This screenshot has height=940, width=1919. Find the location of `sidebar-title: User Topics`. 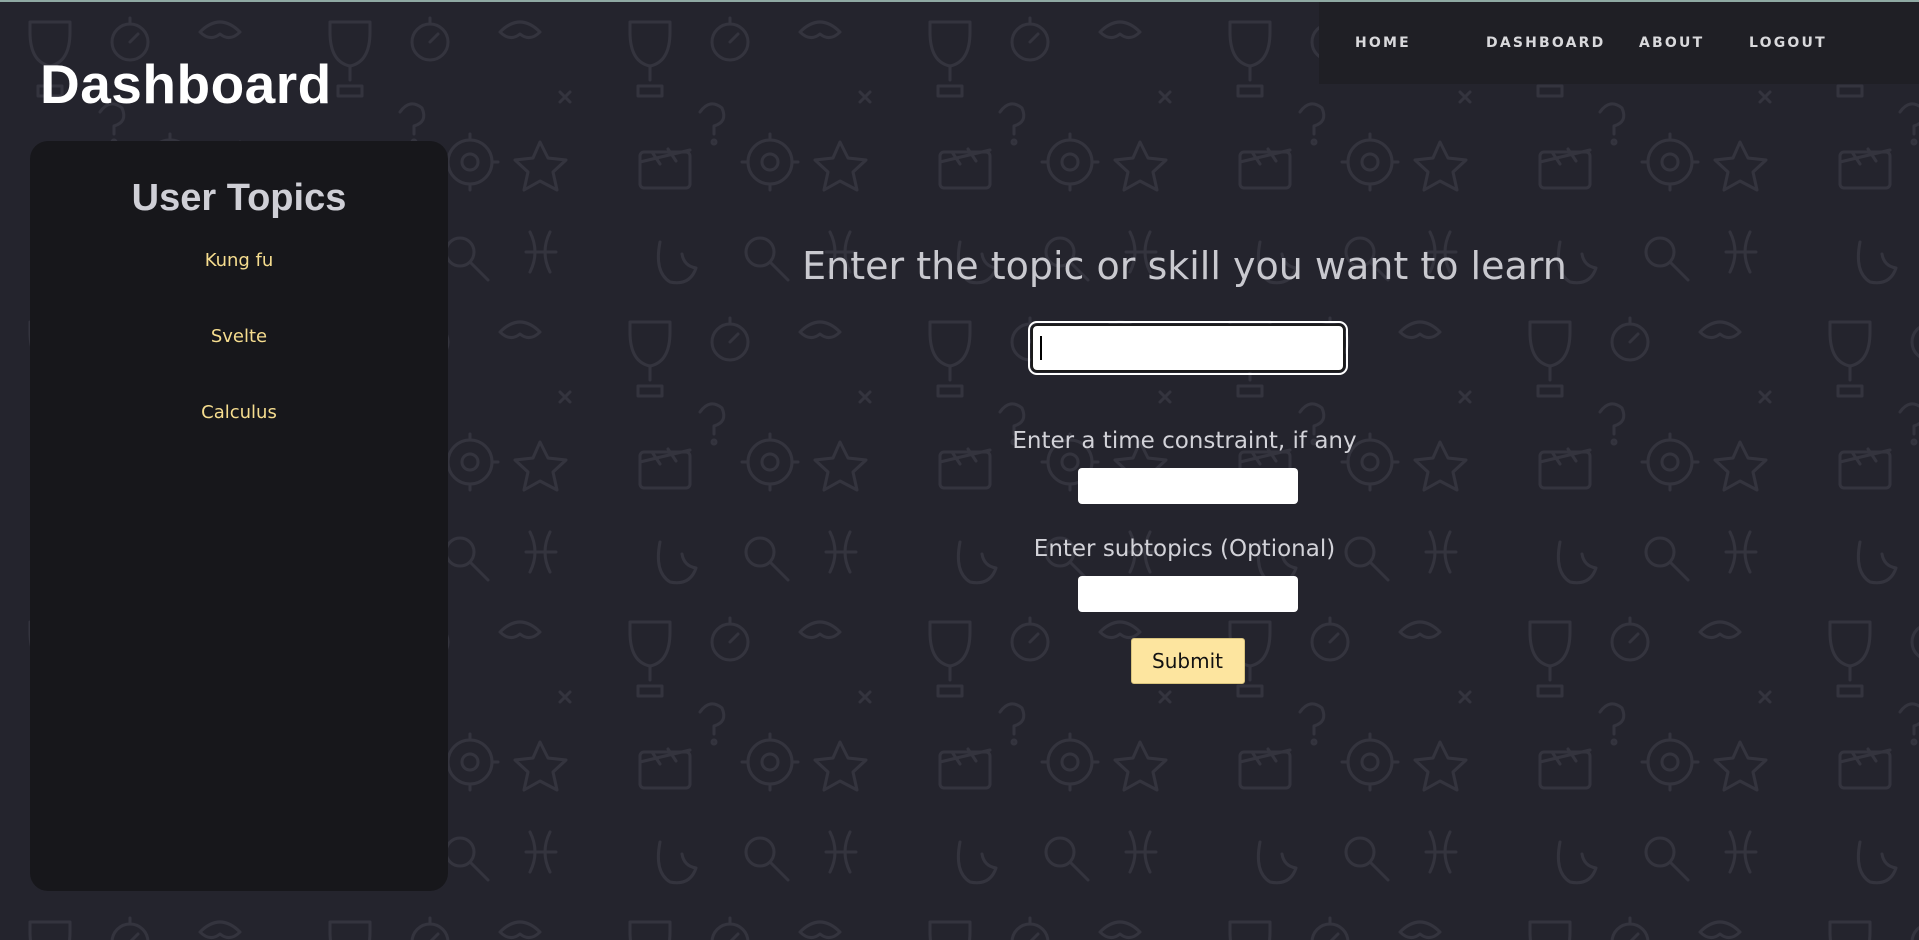

sidebar-title: User Topics is located at coordinates (239, 198).